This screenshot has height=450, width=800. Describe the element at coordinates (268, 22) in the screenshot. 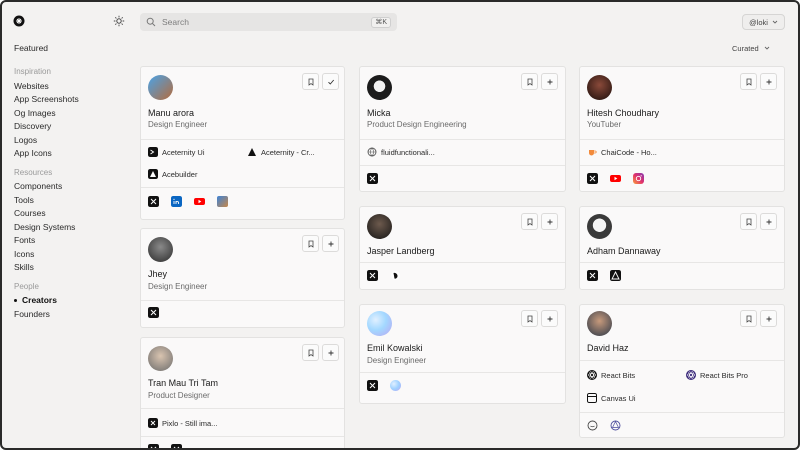

I see `search-input: Search ⌘K` at that location.